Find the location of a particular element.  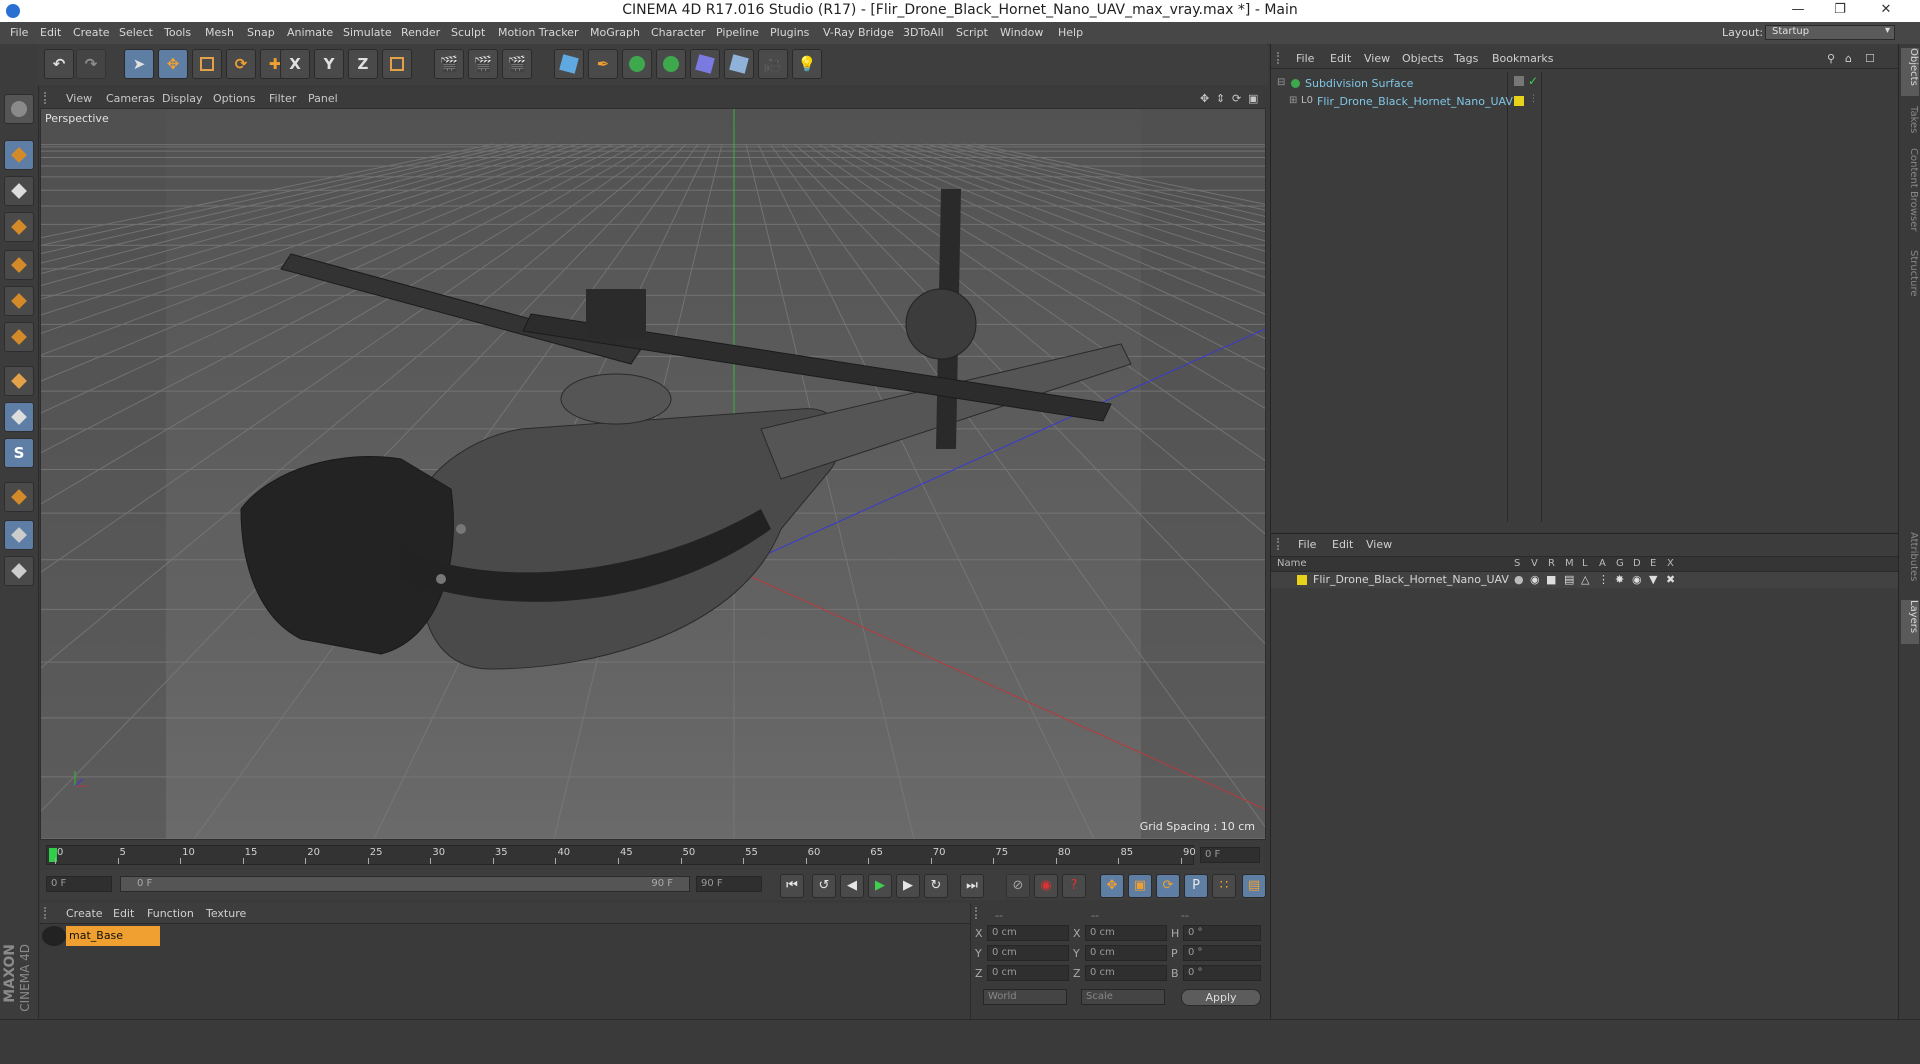

undo-button: ↶ is located at coordinates (59, 64).